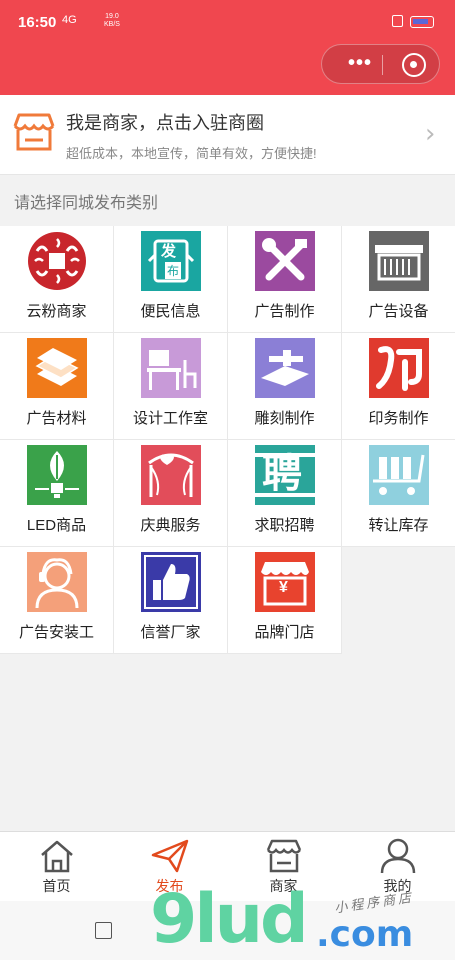 This screenshot has height=960, width=455. I want to click on miniprogram-capsule: •••, so click(380, 64).